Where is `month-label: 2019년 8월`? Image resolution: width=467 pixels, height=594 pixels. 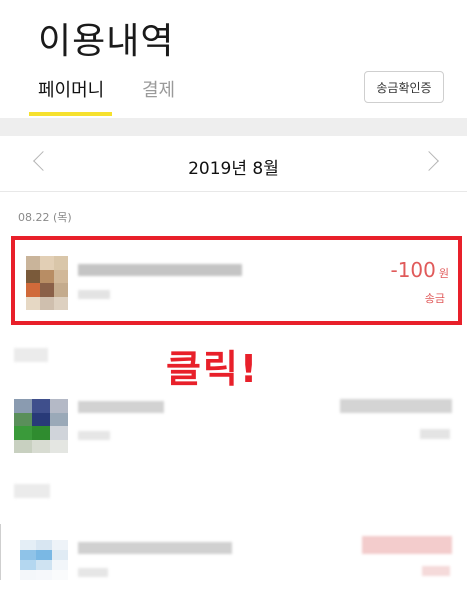 month-label: 2019년 8월 is located at coordinates (233, 169).